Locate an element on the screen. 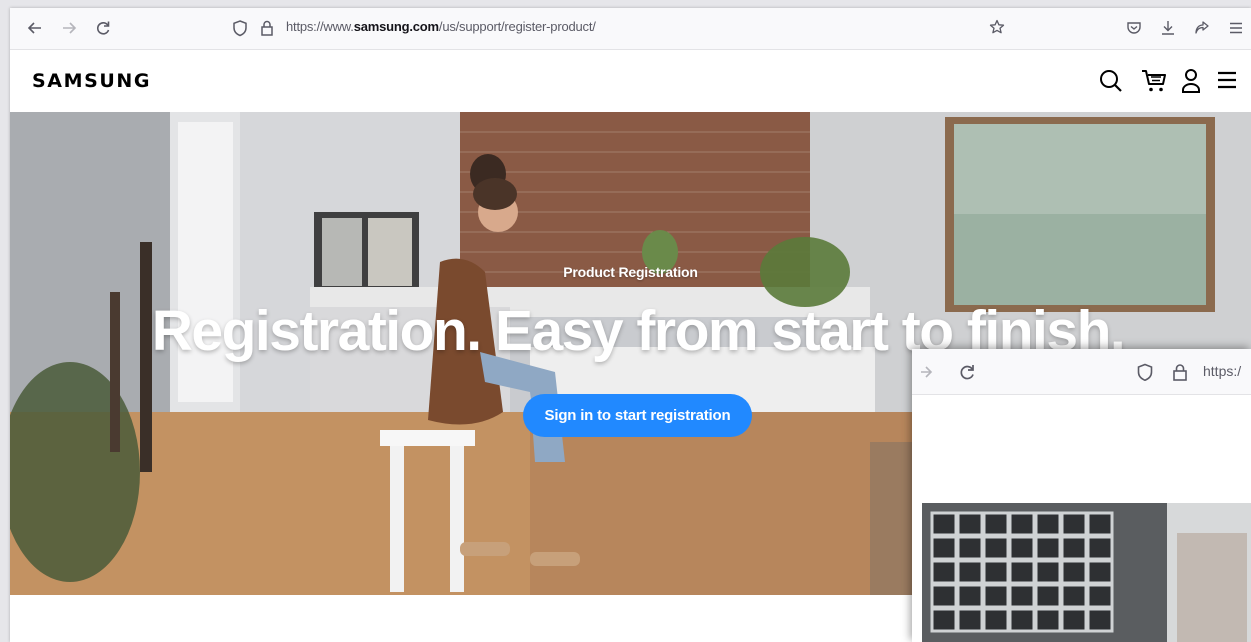 The width and height of the screenshot is (1251, 642). overlay-toolbar: https:/ is located at coordinates (1081, 372).